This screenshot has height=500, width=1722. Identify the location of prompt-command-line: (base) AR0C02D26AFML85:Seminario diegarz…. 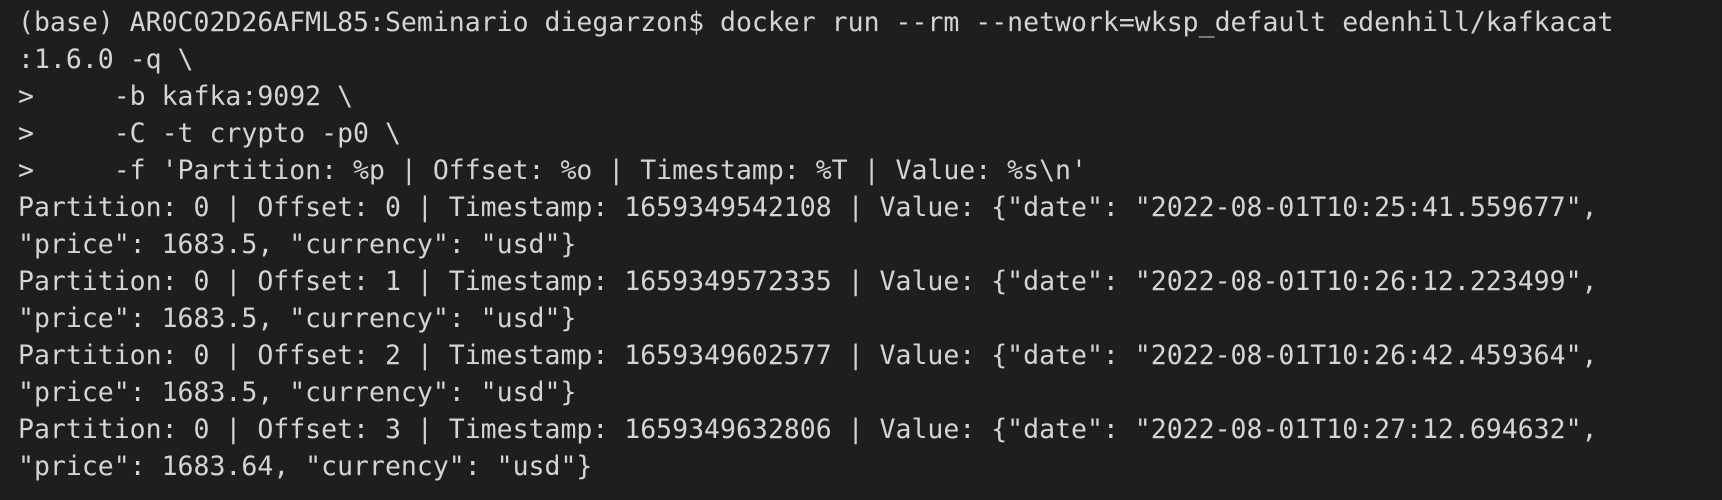
(816, 22).